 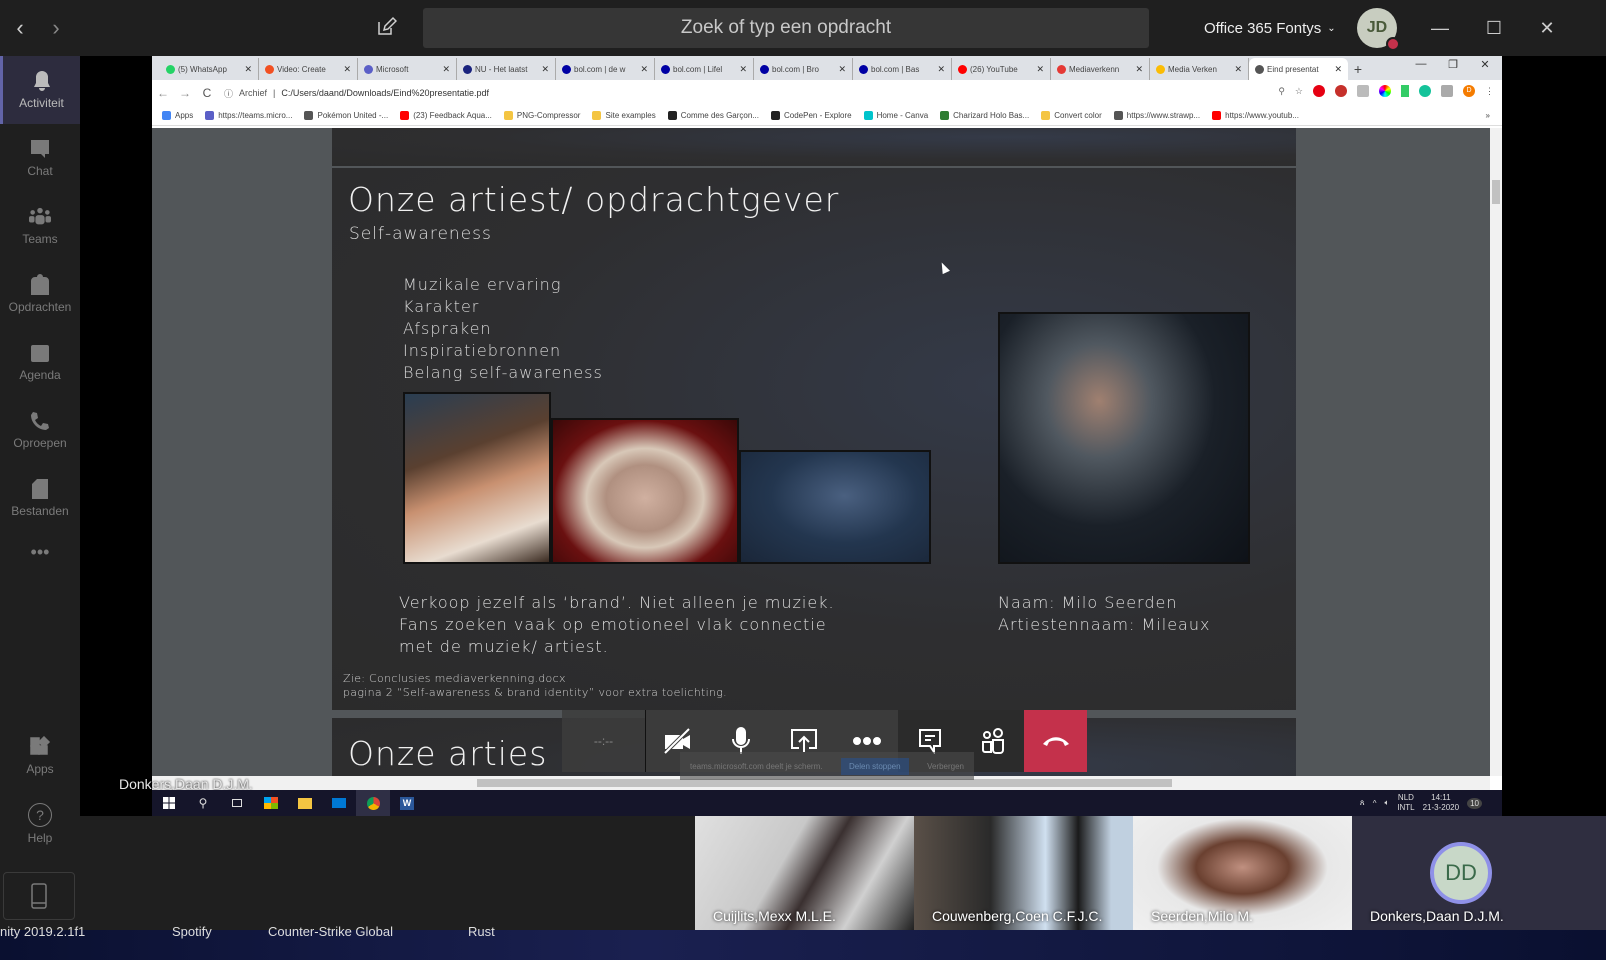 I want to click on browser-tab: bol.com | de w ✕, so click(x=605, y=69).